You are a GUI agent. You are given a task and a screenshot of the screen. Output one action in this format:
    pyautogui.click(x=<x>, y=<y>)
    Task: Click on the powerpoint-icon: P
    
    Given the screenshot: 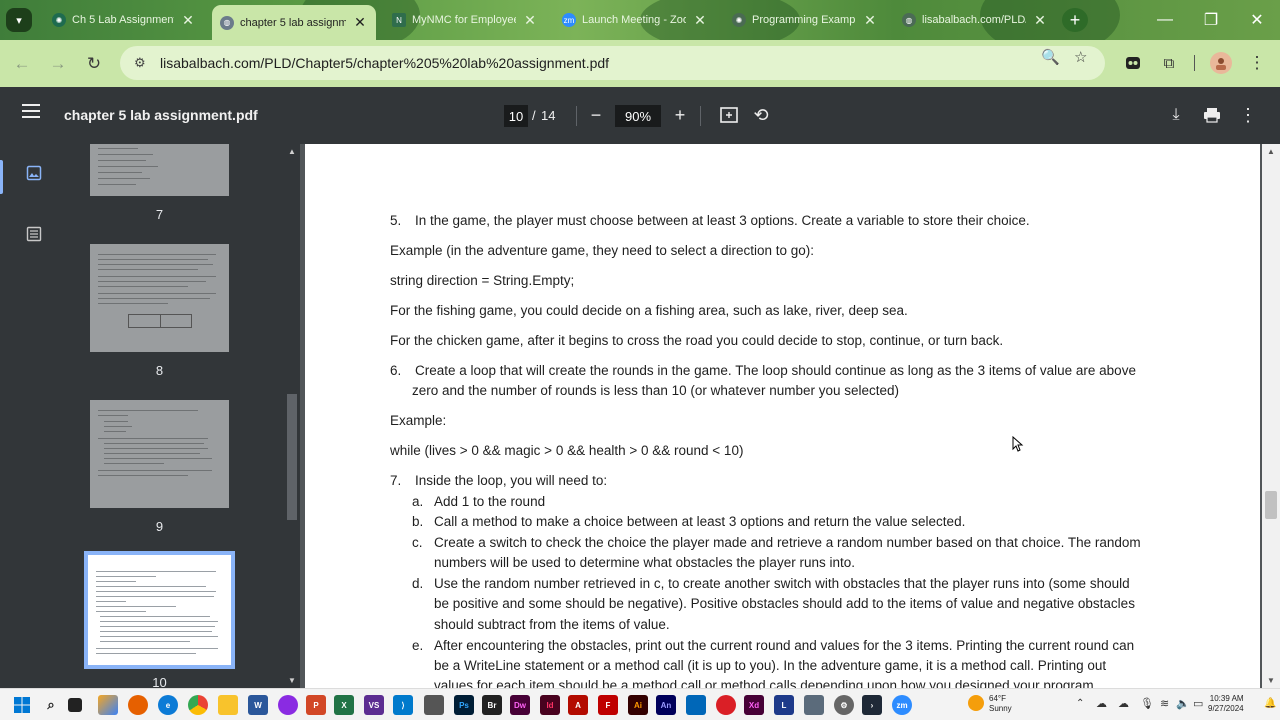 What is the action you would take?
    pyautogui.click(x=316, y=705)
    